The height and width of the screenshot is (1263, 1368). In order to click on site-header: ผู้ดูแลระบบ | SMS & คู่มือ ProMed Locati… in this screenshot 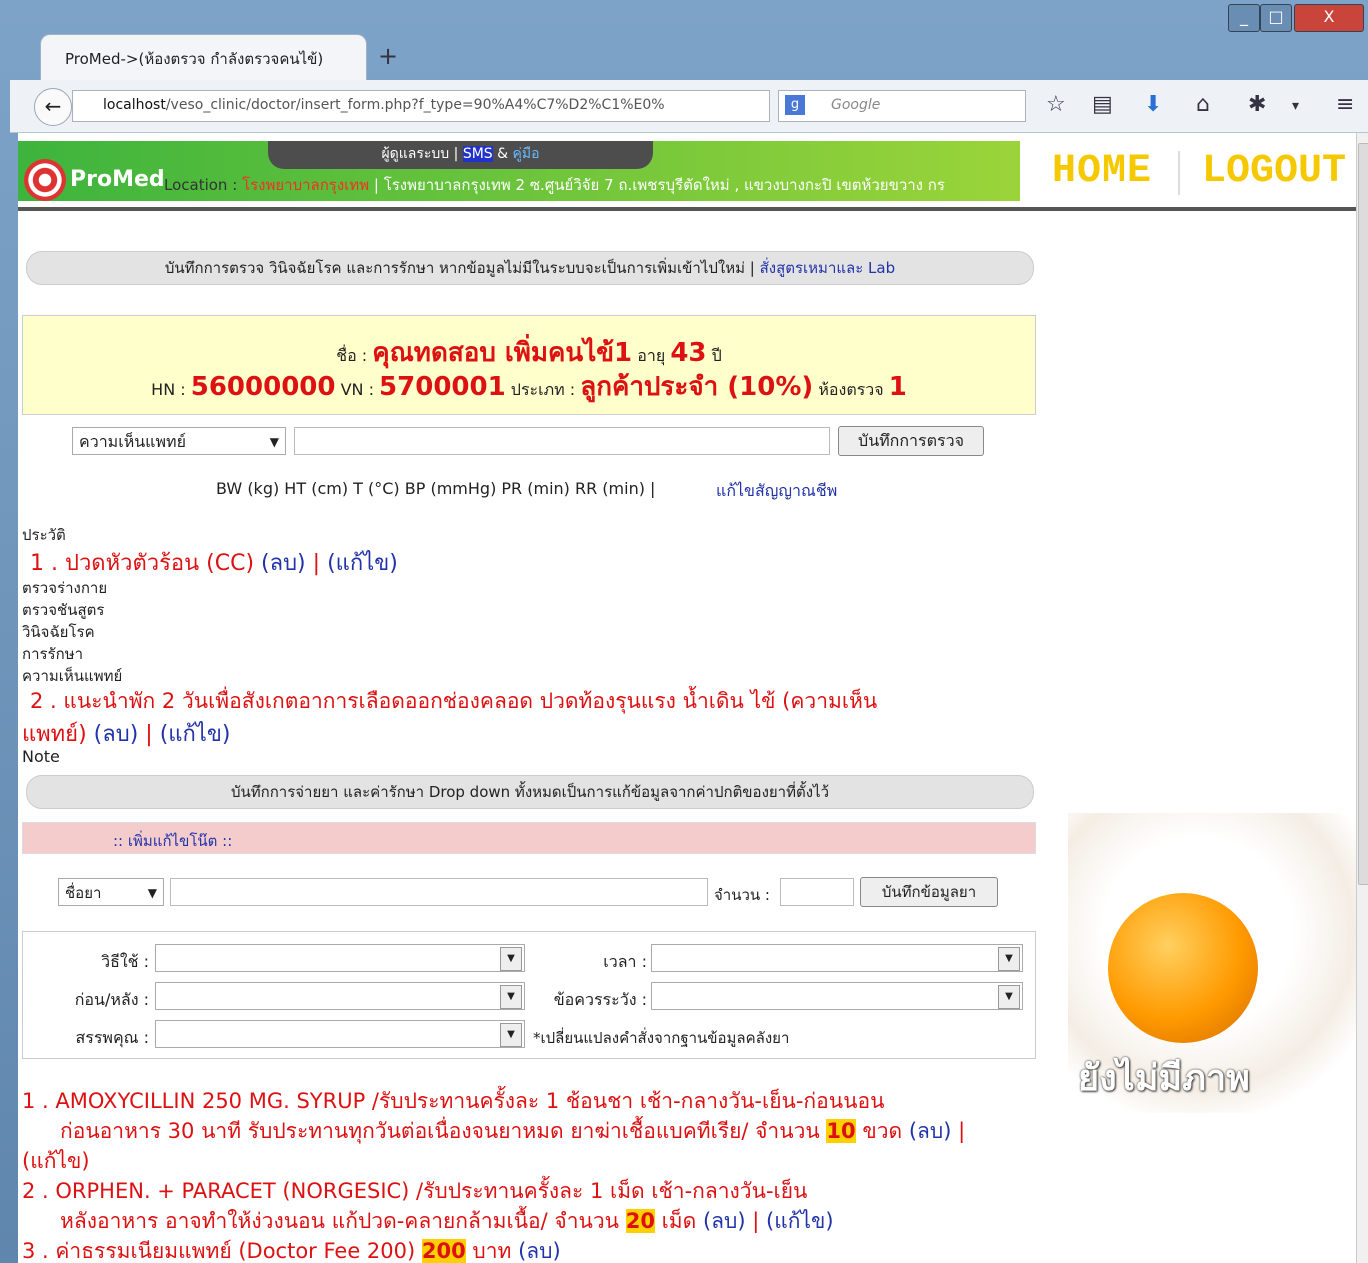, I will do `click(519, 171)`.